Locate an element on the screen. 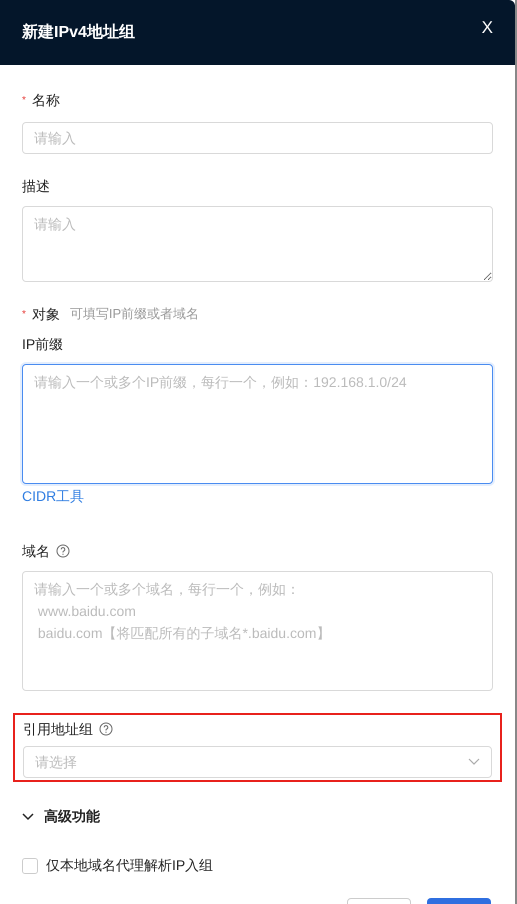  close-button: X is located at coordinates (487, 27).